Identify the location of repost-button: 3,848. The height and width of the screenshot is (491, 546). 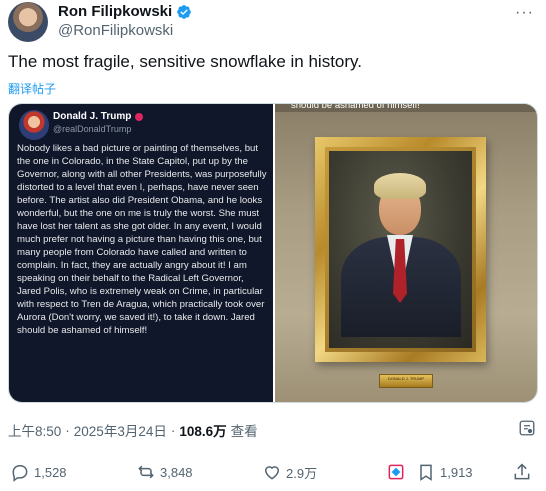
(164, 472).